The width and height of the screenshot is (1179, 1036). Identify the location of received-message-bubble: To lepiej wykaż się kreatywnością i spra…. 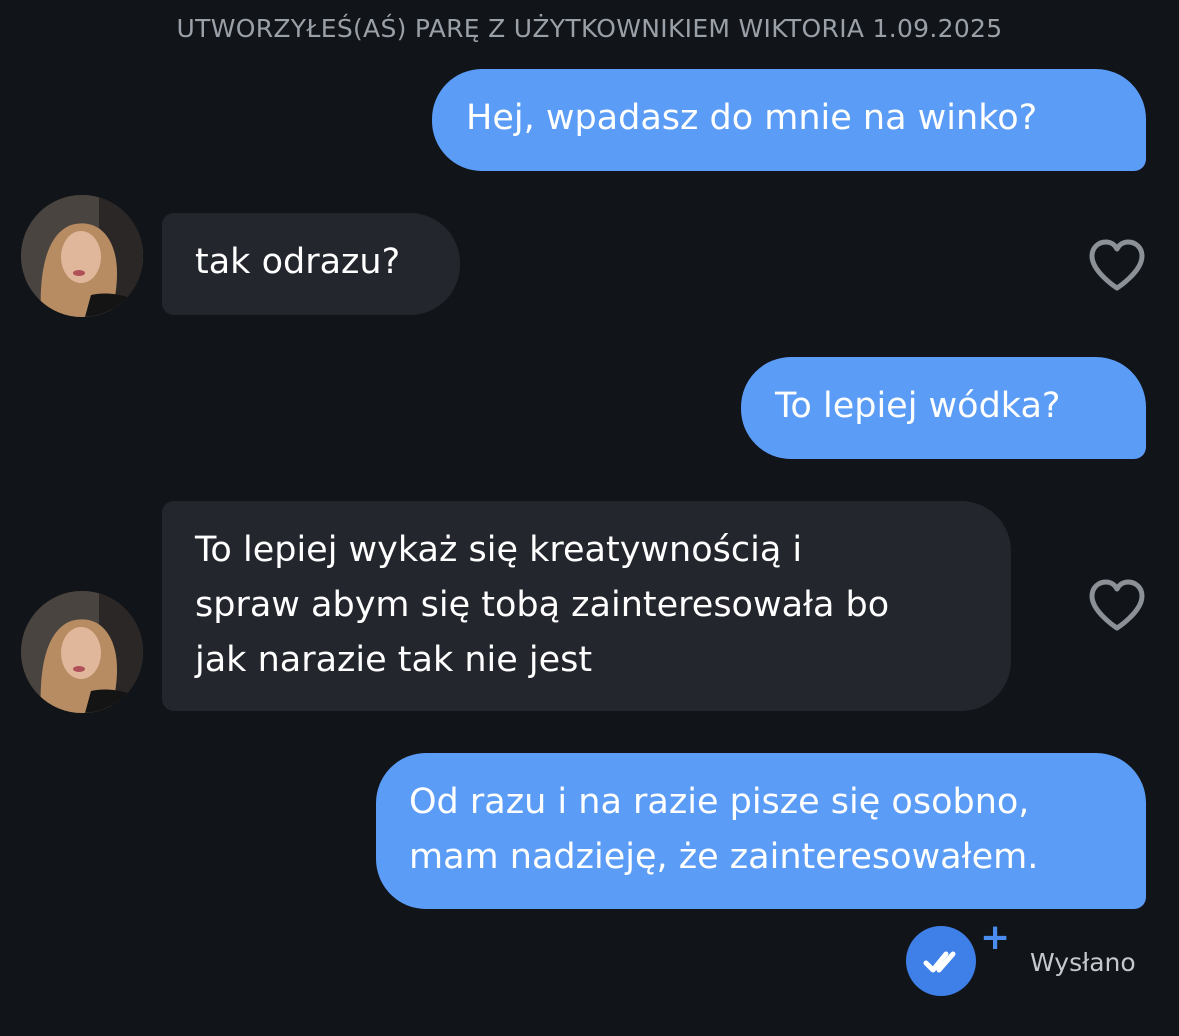
(586, 606).